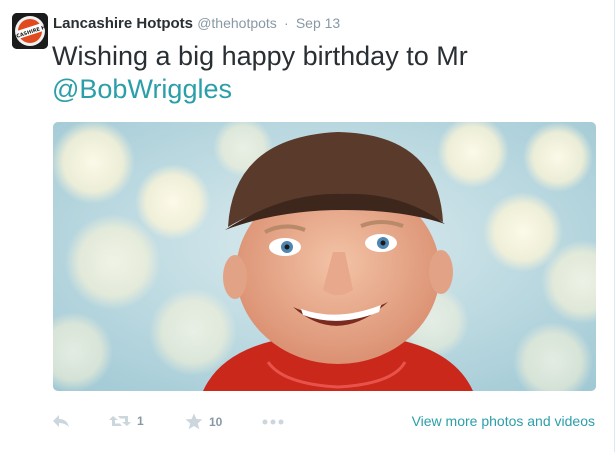 The height and width of the screenshot is (452, 615). What do you see at coordinates (318, 23) in the screenshot?
I see `tweet-timestamp: Sep 13` at bounding box center [318, 23].